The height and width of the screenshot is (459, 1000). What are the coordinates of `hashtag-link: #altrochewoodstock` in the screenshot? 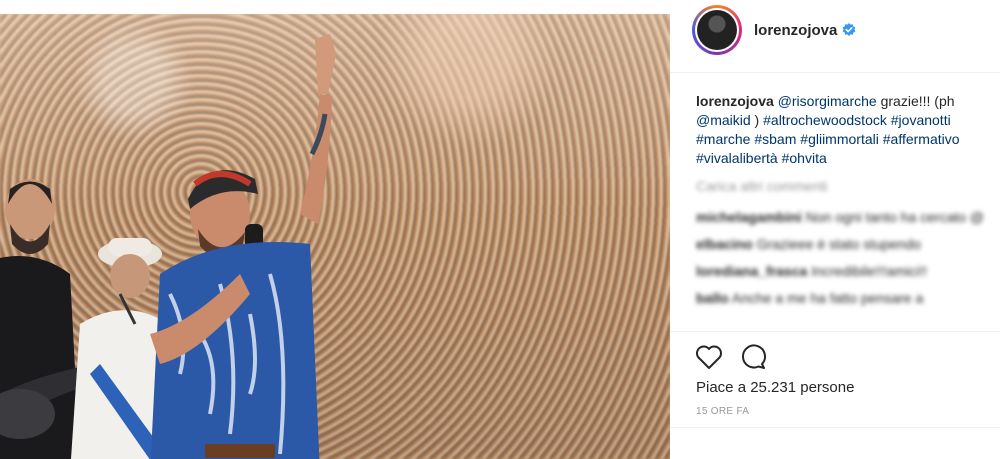 It's located at (825, 120).